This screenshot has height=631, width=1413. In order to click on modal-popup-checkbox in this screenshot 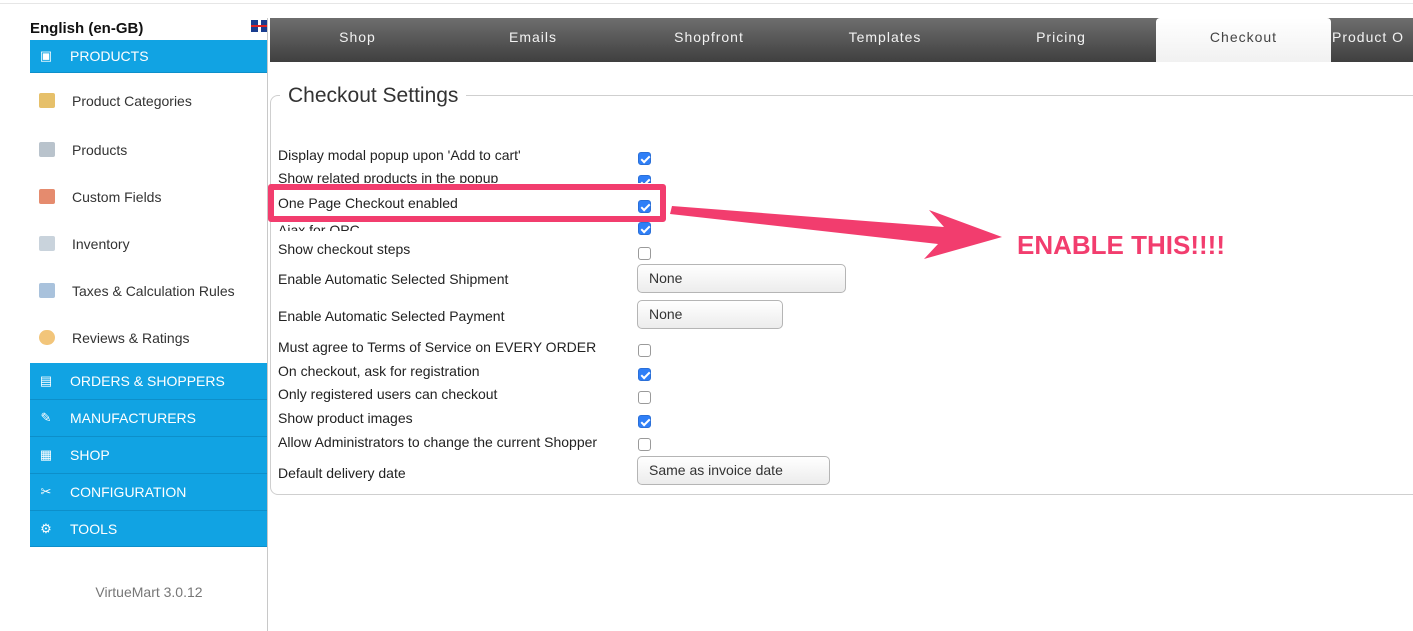, I will do `click(644, 158)`.